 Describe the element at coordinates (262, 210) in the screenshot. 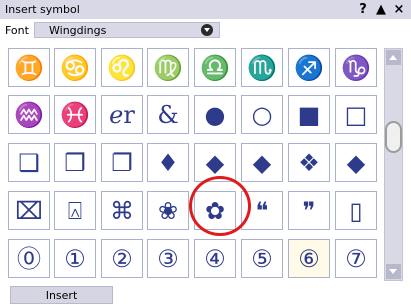

I see `symbol-cell: ❝` at that location.